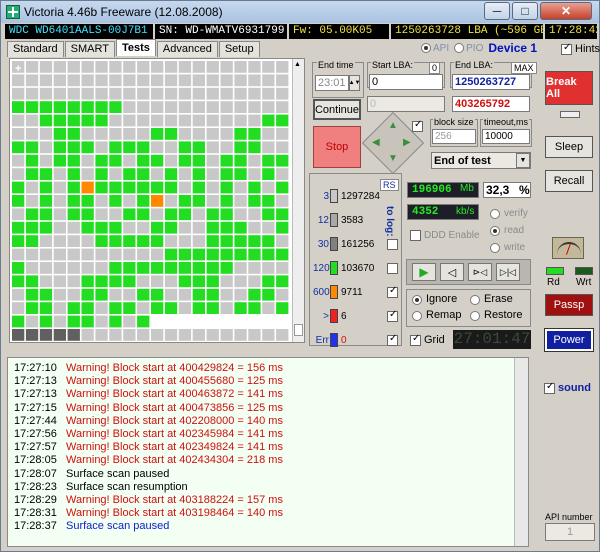 The image size is (600, 552). I want to click on passp-button: Passp, so click(569, 305).